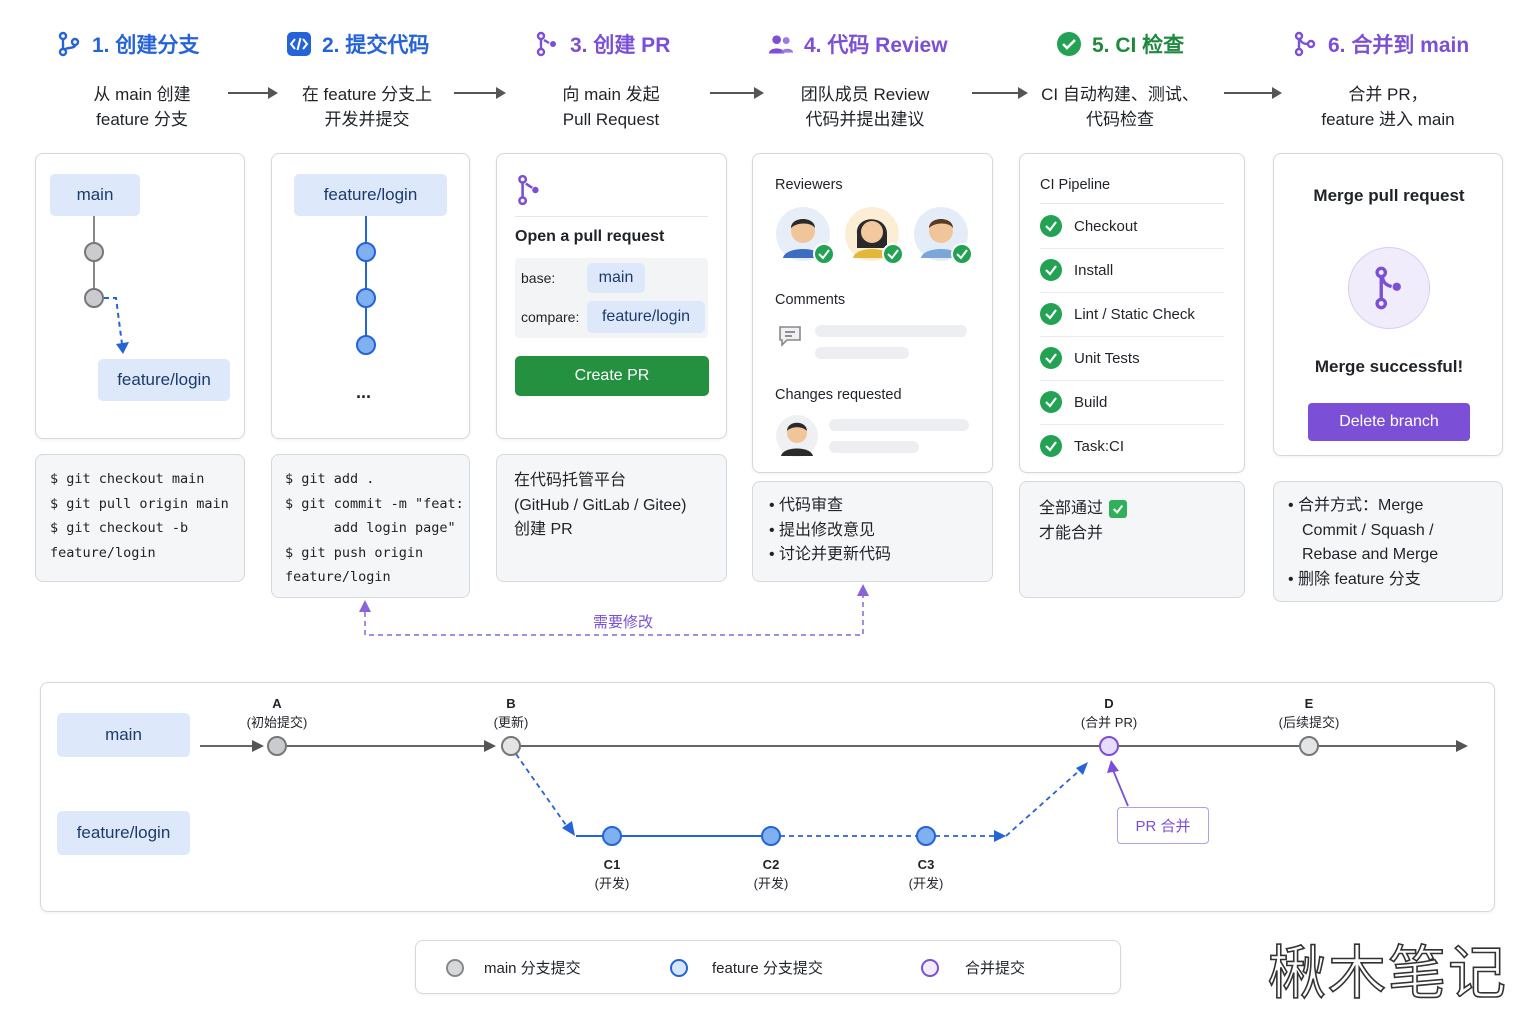 Image resolution: width=1536 pixels, height=1024 pixels. What do you see at coordinates (1109, 713) in the screenshot?
I see `commit-label-d: D (合并 PR)` at bounding box center [1109, 713].